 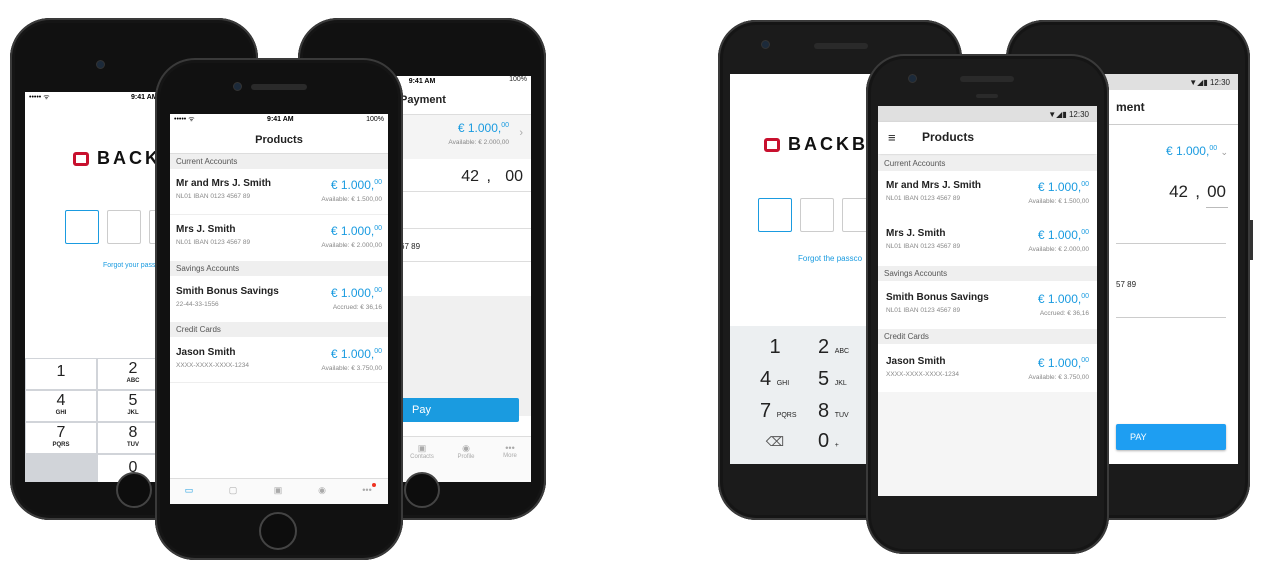 I want to click on volume-button, so click(x=1251, y=240).